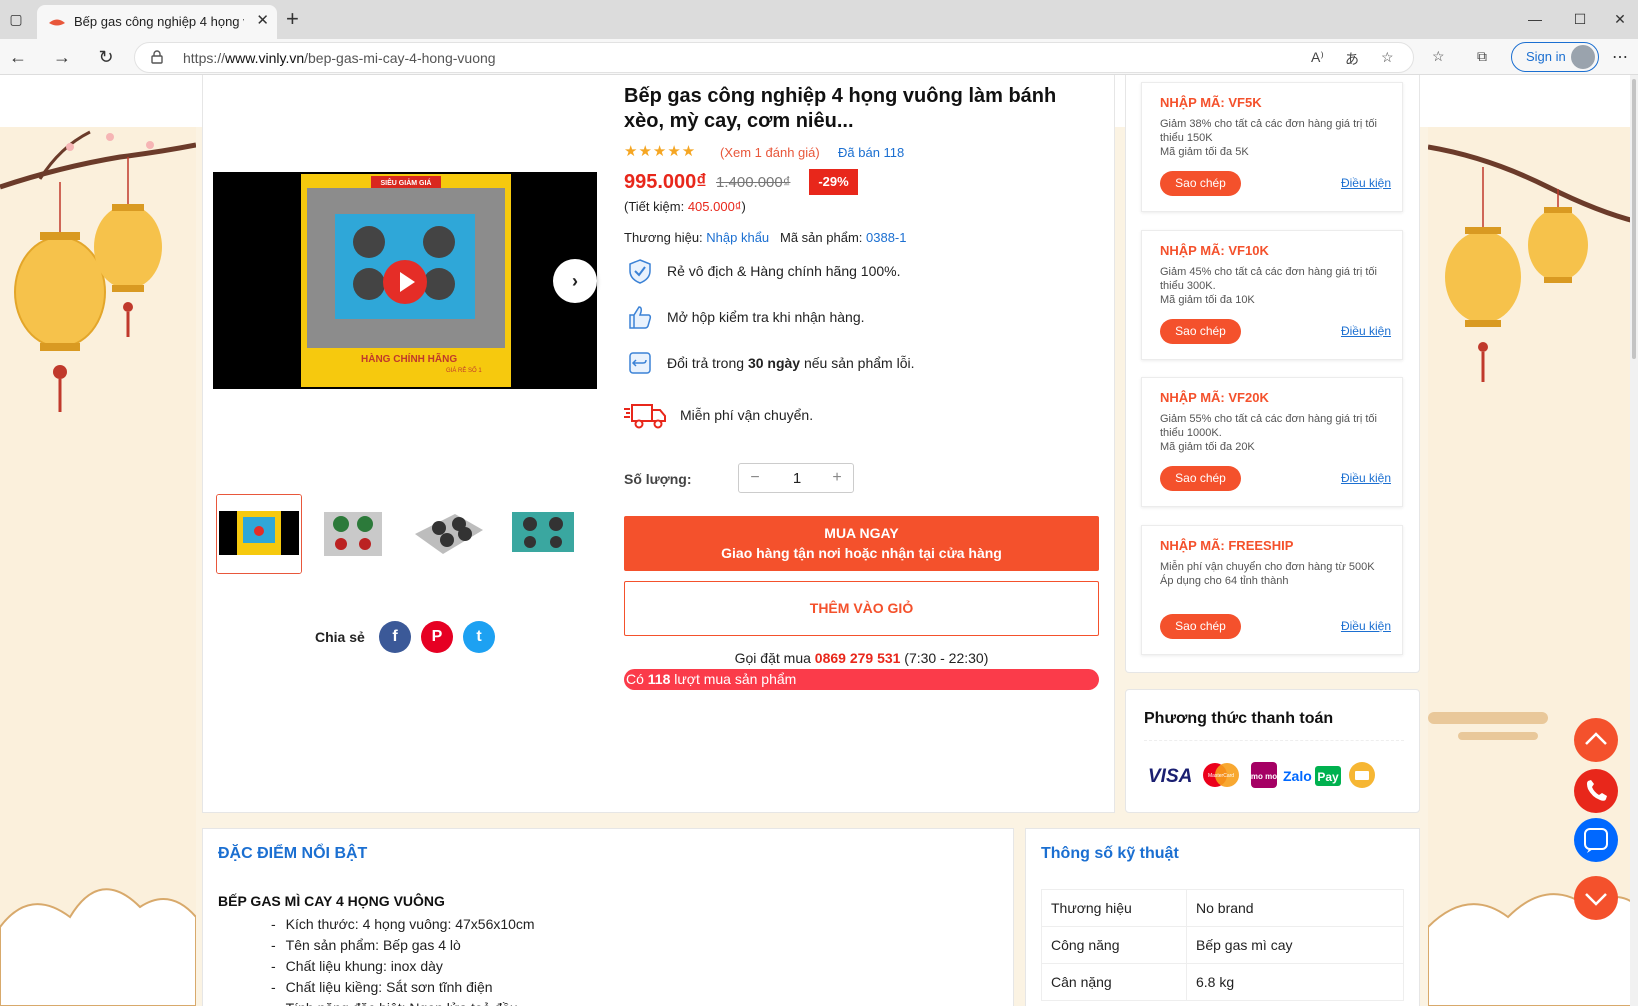 Image resolution: width=1638 pixels, height=1006 pixels. Describe the element at coordinates (575, 281) in the screenshot. I see `gallery-next-button: ›` at that location.